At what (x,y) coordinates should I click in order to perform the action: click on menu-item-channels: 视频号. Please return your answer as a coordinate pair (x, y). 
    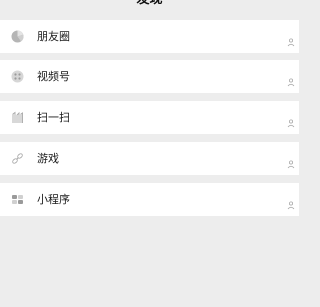
    Looking at the image, I should click on (149, 76).